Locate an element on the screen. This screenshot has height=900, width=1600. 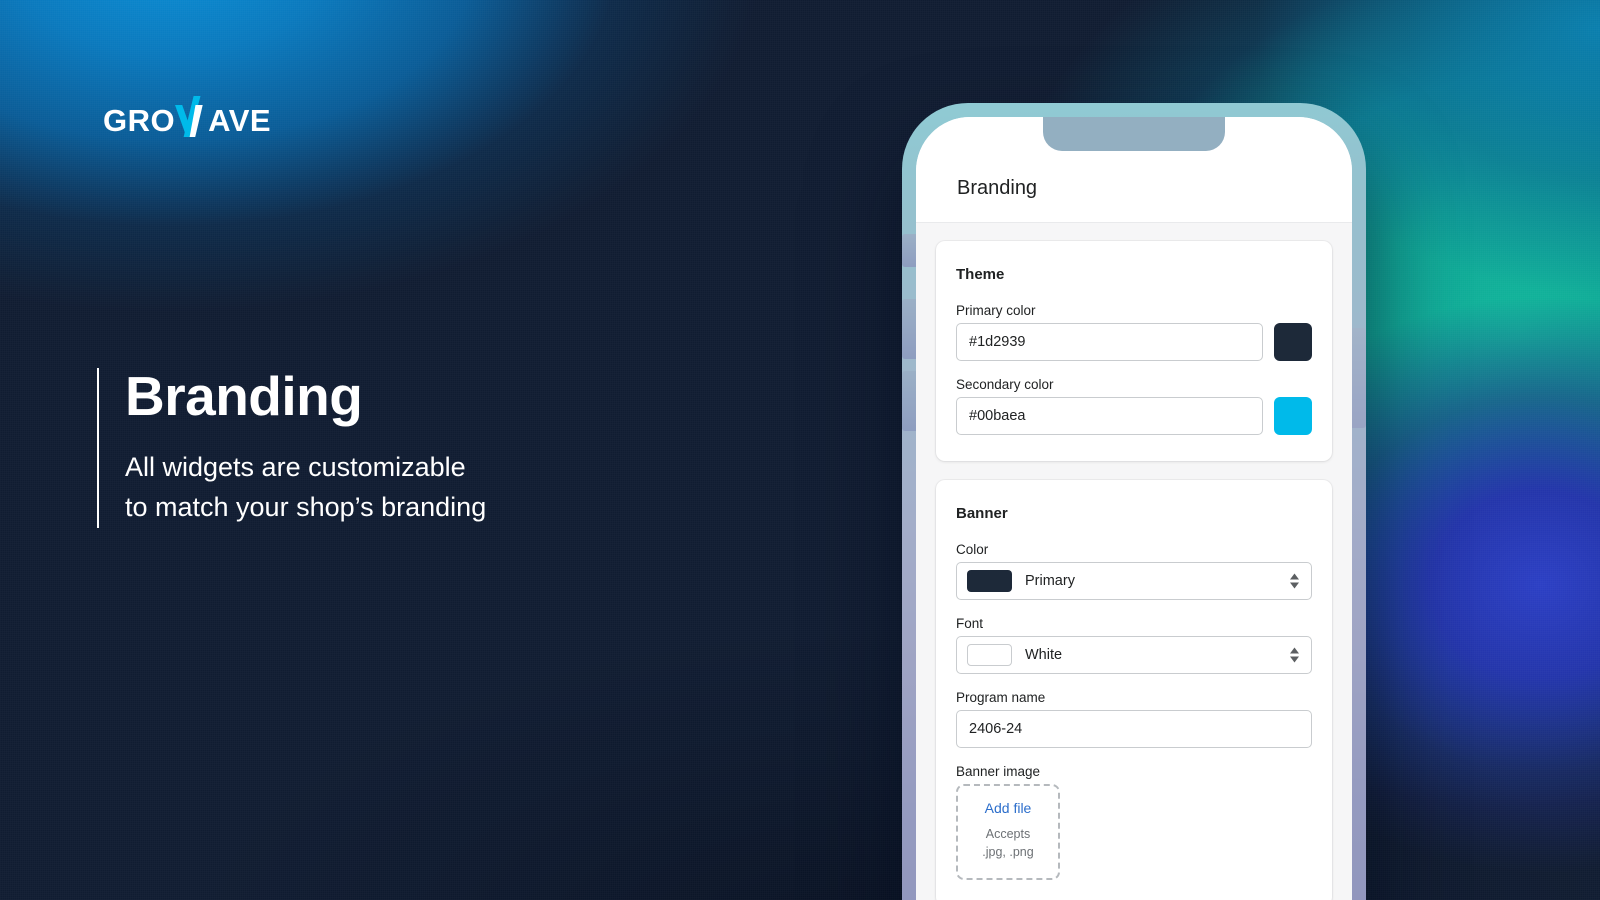
growave-logo: GRO AVE is located at coordinates (187, 117).